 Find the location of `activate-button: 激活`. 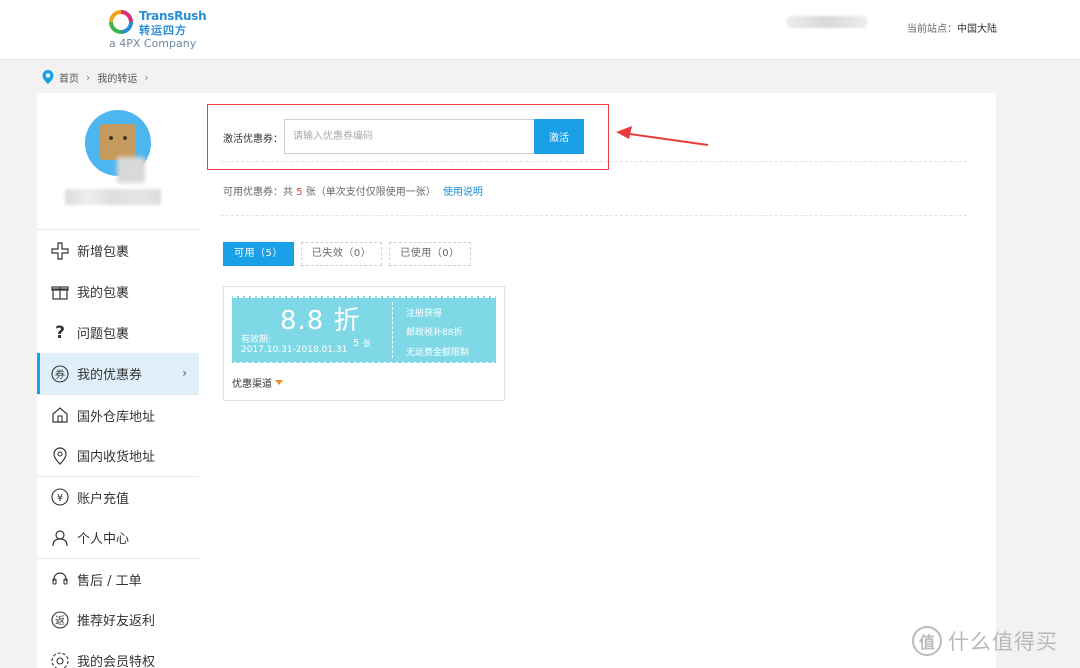

activate-button: 激活 is located at coordinates (559, 136).